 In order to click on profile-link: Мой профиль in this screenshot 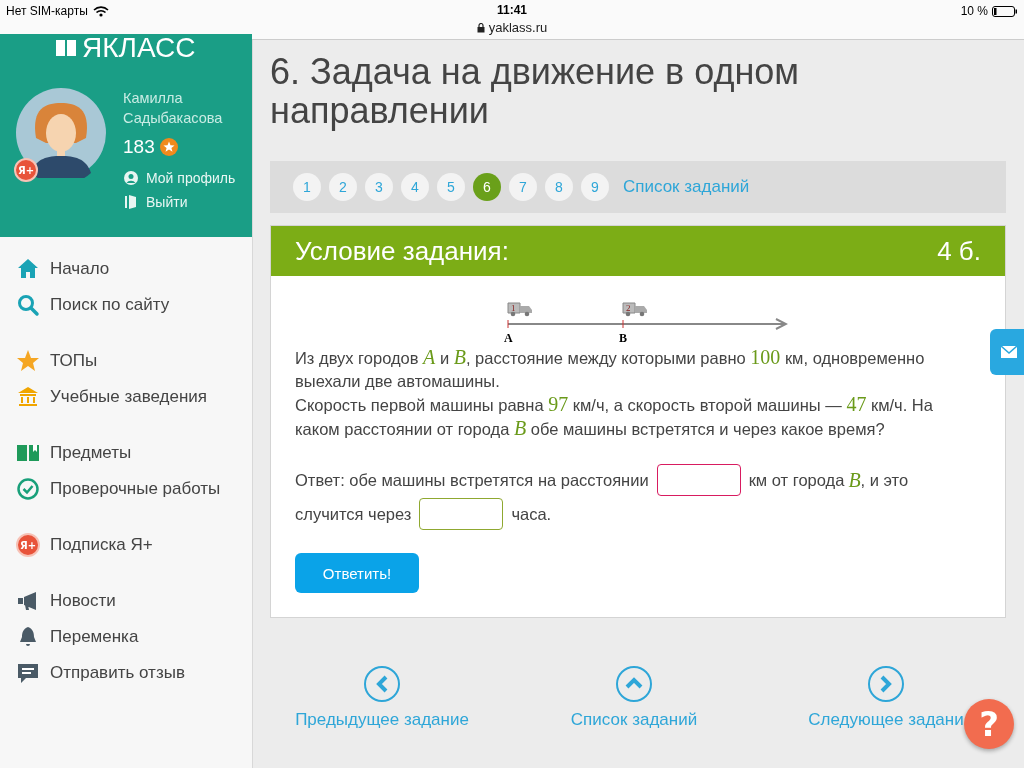, I will do `click(191, 178)`.